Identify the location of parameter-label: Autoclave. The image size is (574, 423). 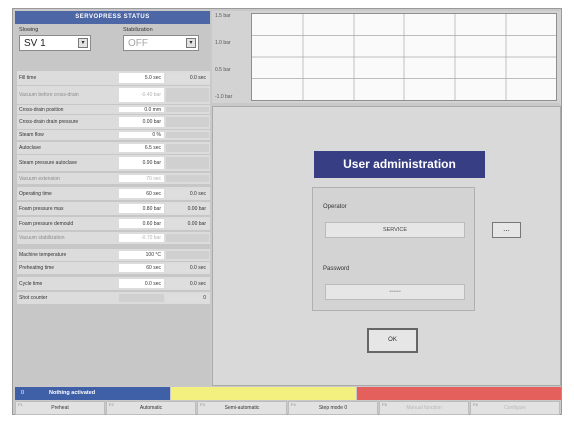
(30, 148).